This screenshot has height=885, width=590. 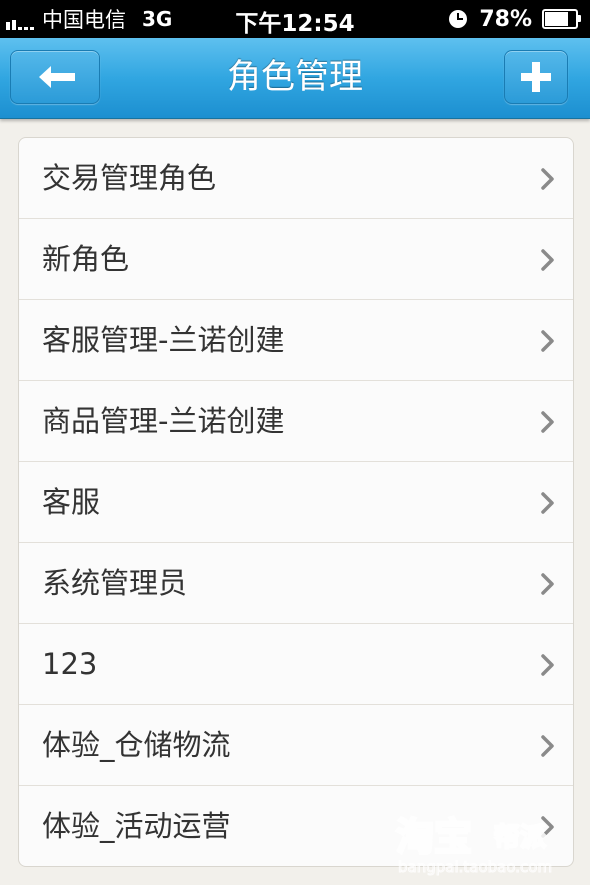 I want to click on battery-icon, so click(x=561, y=19).